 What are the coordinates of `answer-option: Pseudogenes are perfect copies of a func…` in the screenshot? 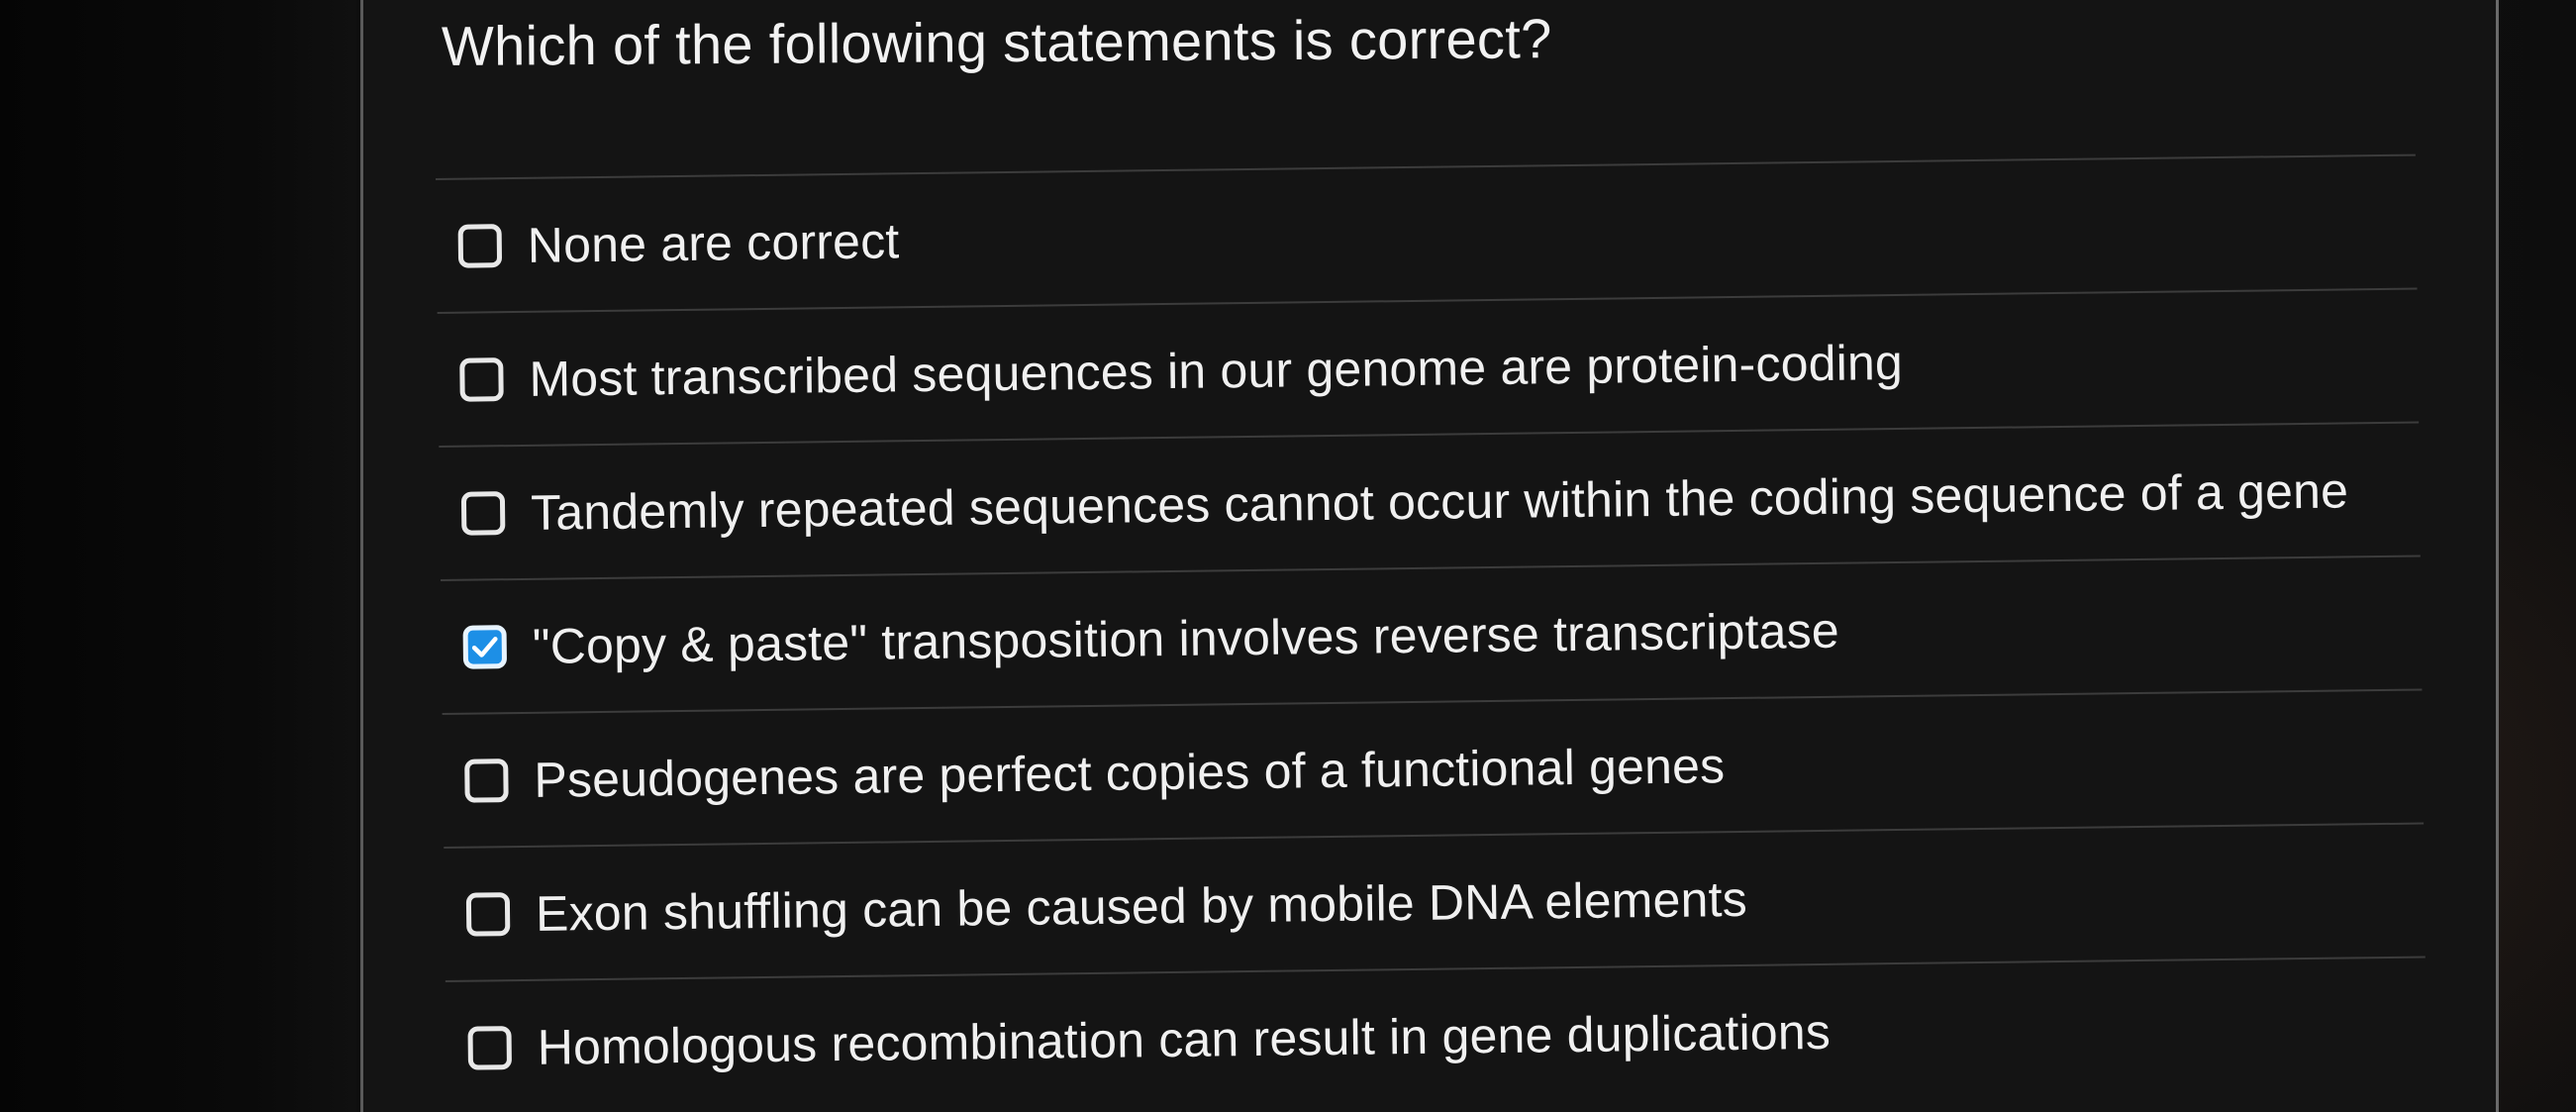 It's located at (1433, 767).